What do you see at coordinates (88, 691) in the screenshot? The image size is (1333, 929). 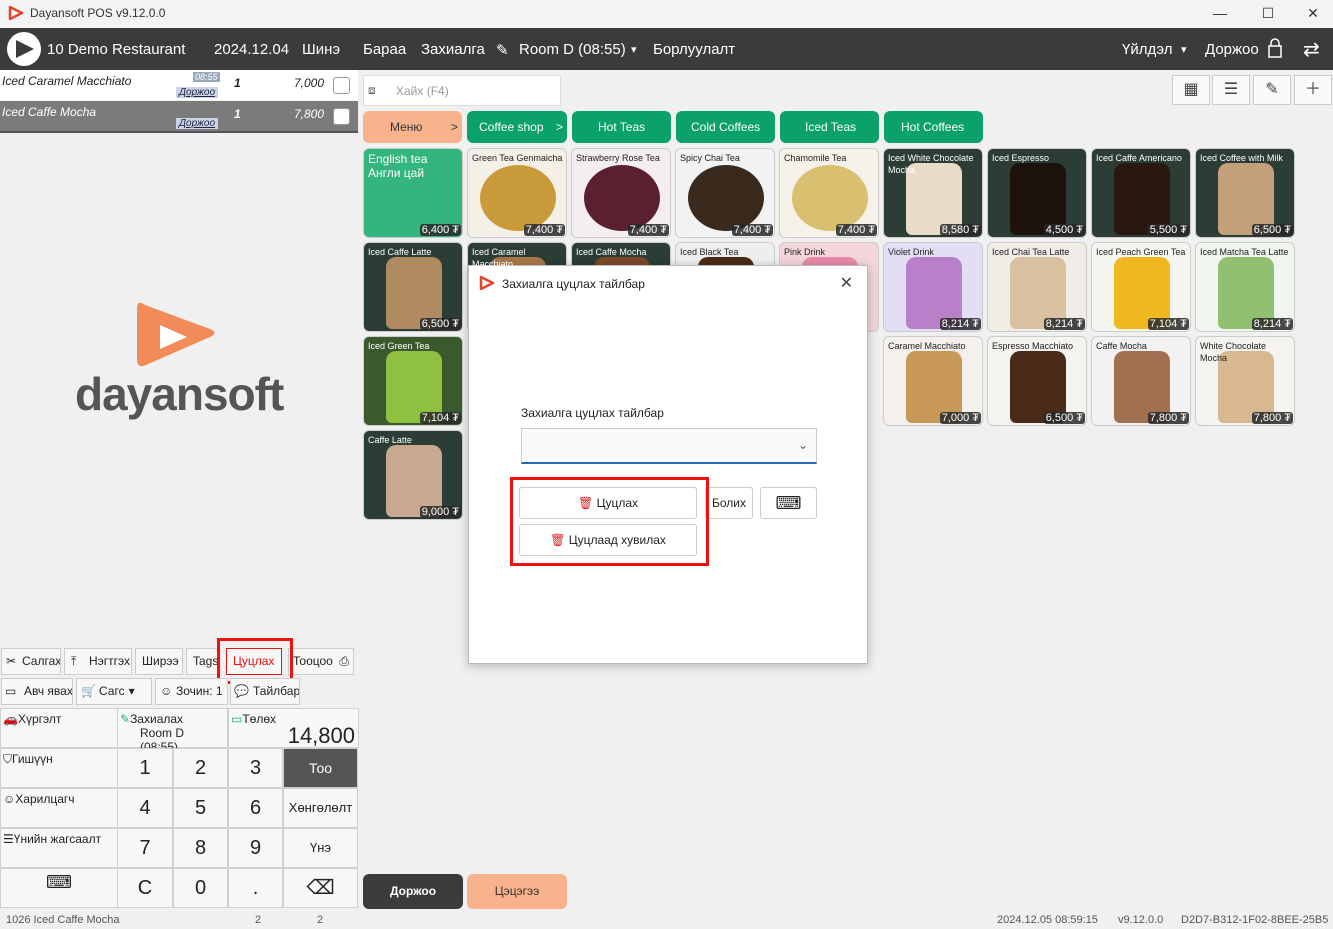 I see `cart-icon: 🛒` at bounding box center [88, 691].